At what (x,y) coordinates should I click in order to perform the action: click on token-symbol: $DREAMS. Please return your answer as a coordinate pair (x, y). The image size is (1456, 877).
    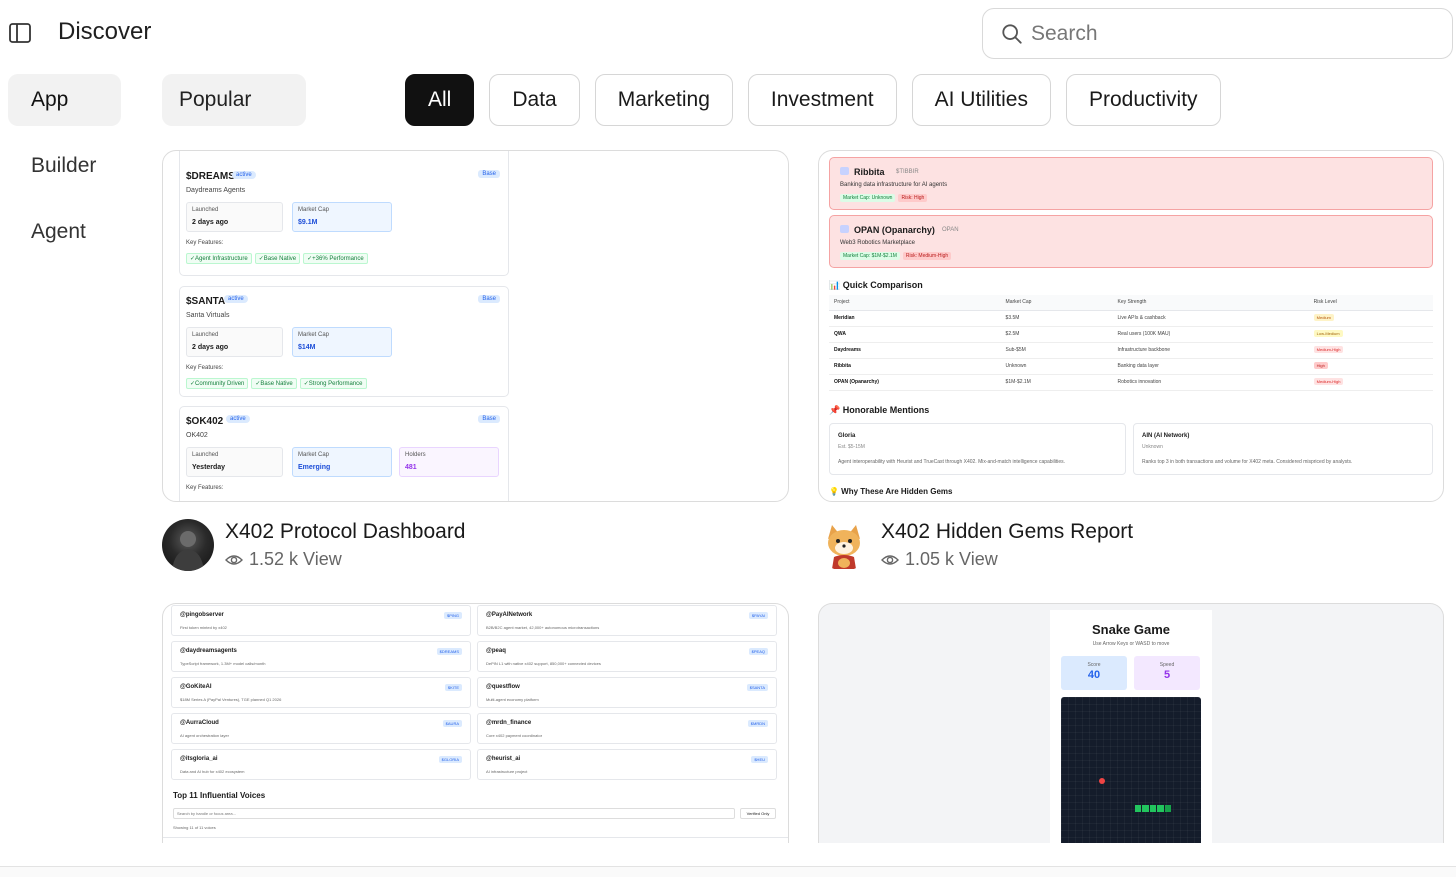
    Looking at the image, I should click on (210, 176).